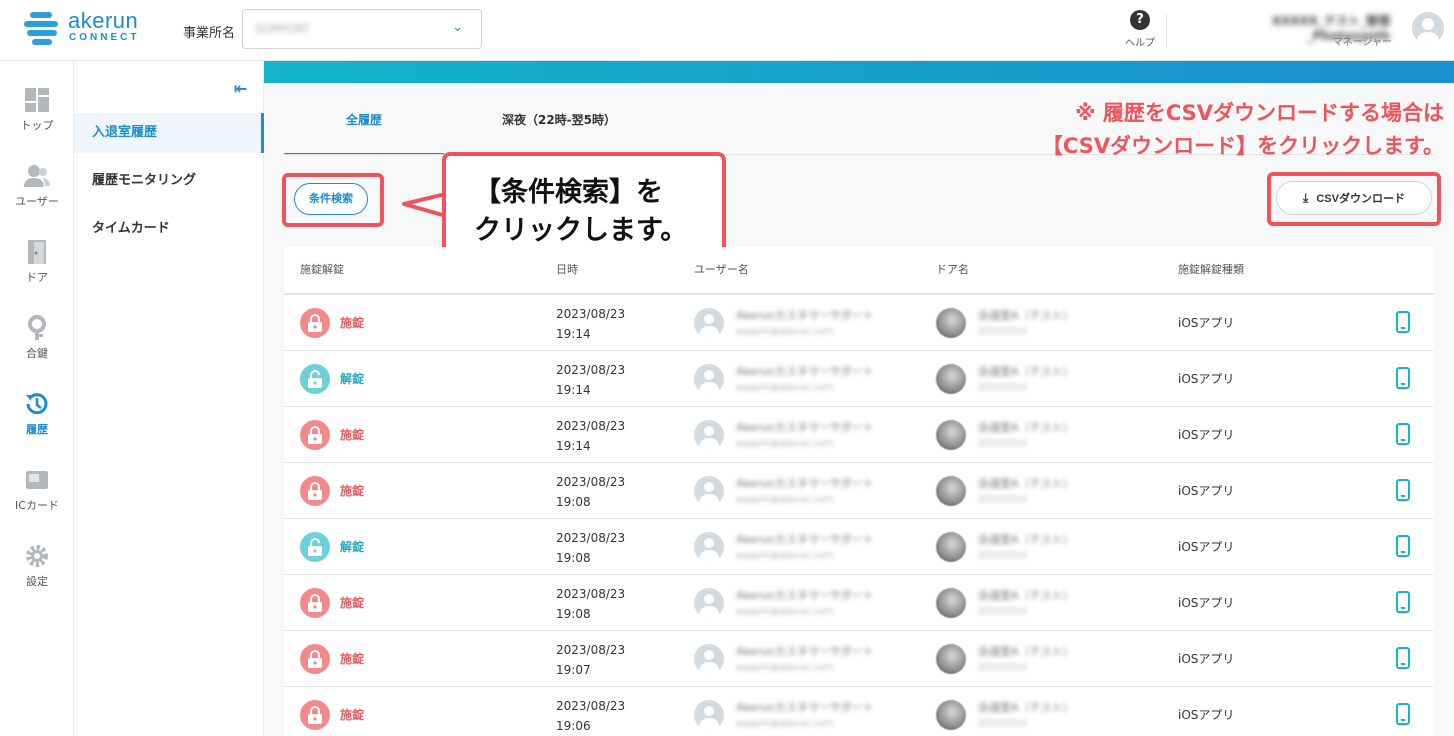 The image size is (1454, 736). I want to click on csv-download-button: ⤓ CSVダウンロード, so click(1354, 198).